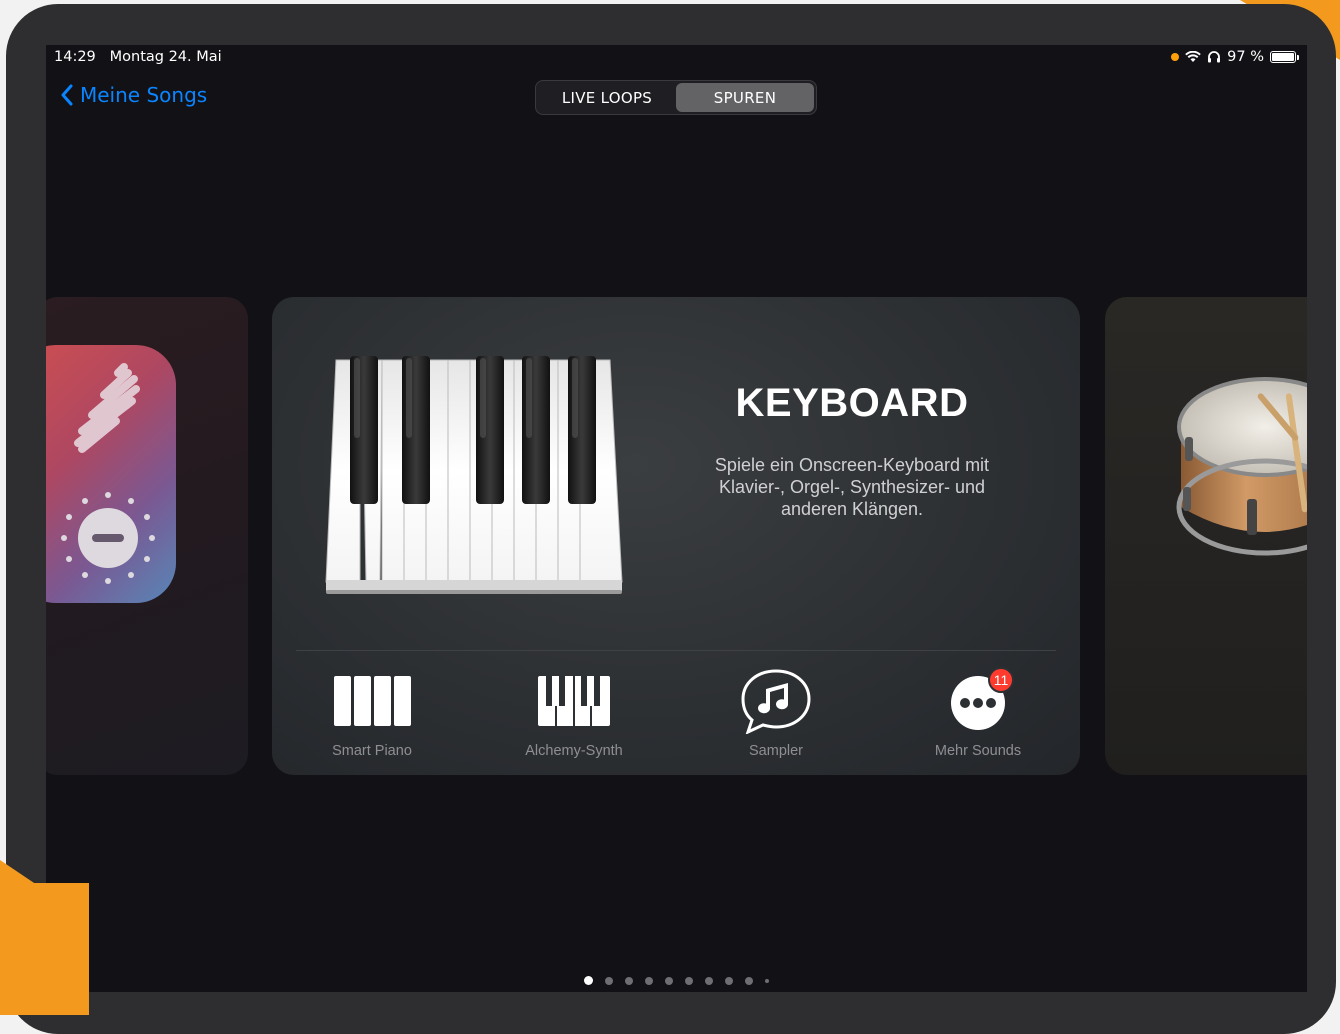  I want to click on back-button: Meine Songs, so click(133, 95).